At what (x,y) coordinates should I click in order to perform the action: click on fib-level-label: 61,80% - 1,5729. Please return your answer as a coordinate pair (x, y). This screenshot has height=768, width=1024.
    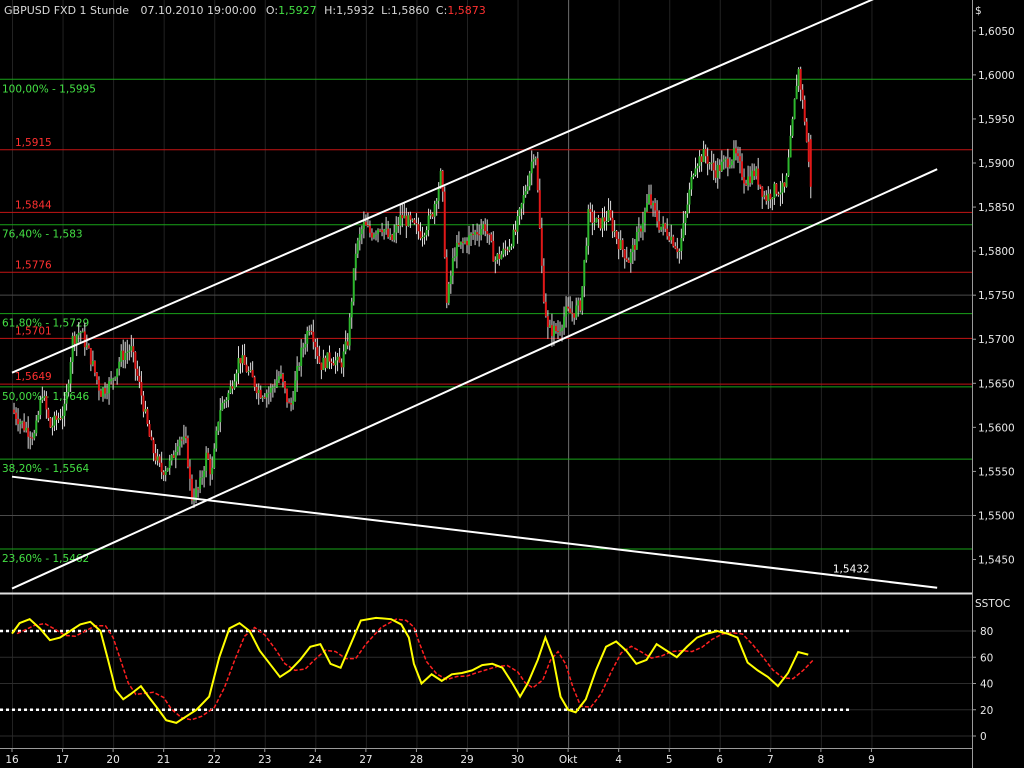
    Looking at the image, I should click on (45, 324).